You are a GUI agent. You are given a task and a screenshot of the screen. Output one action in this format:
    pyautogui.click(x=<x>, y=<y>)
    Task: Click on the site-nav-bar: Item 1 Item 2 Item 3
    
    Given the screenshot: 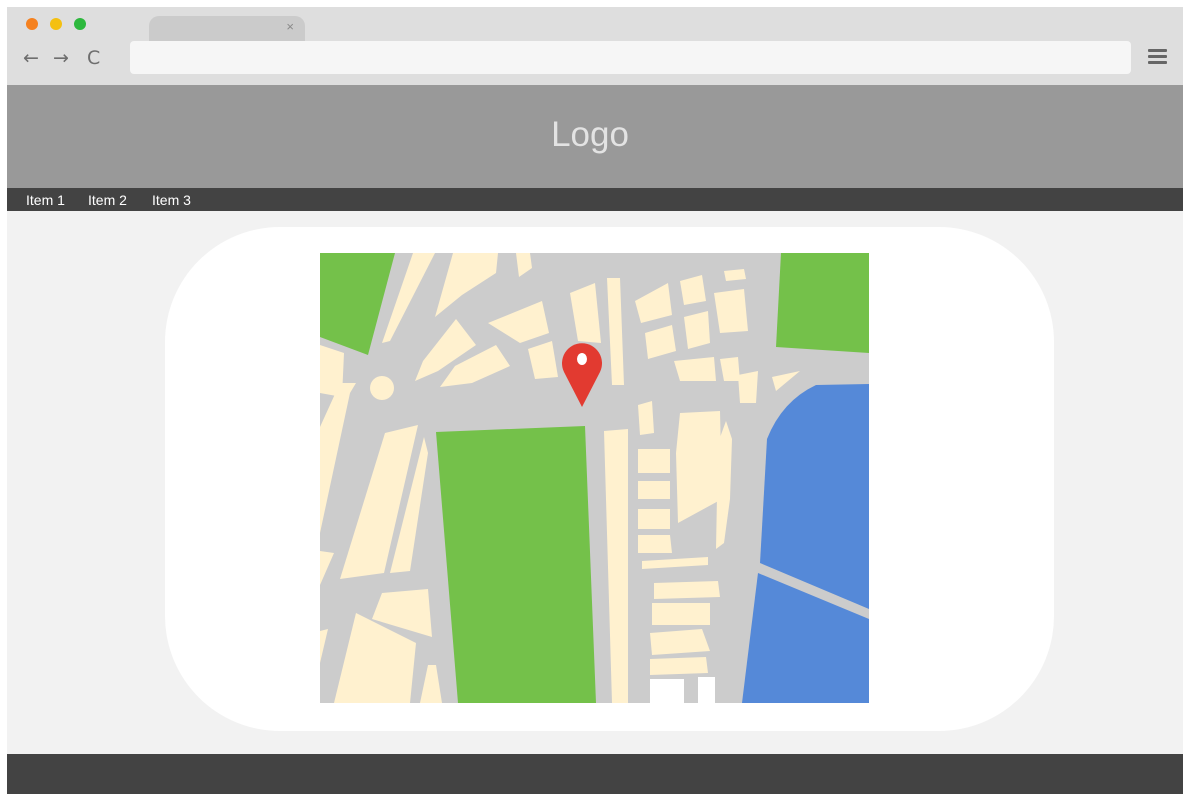 What is the action you would take?
    pyautogui.click(x=595, y=199)
    